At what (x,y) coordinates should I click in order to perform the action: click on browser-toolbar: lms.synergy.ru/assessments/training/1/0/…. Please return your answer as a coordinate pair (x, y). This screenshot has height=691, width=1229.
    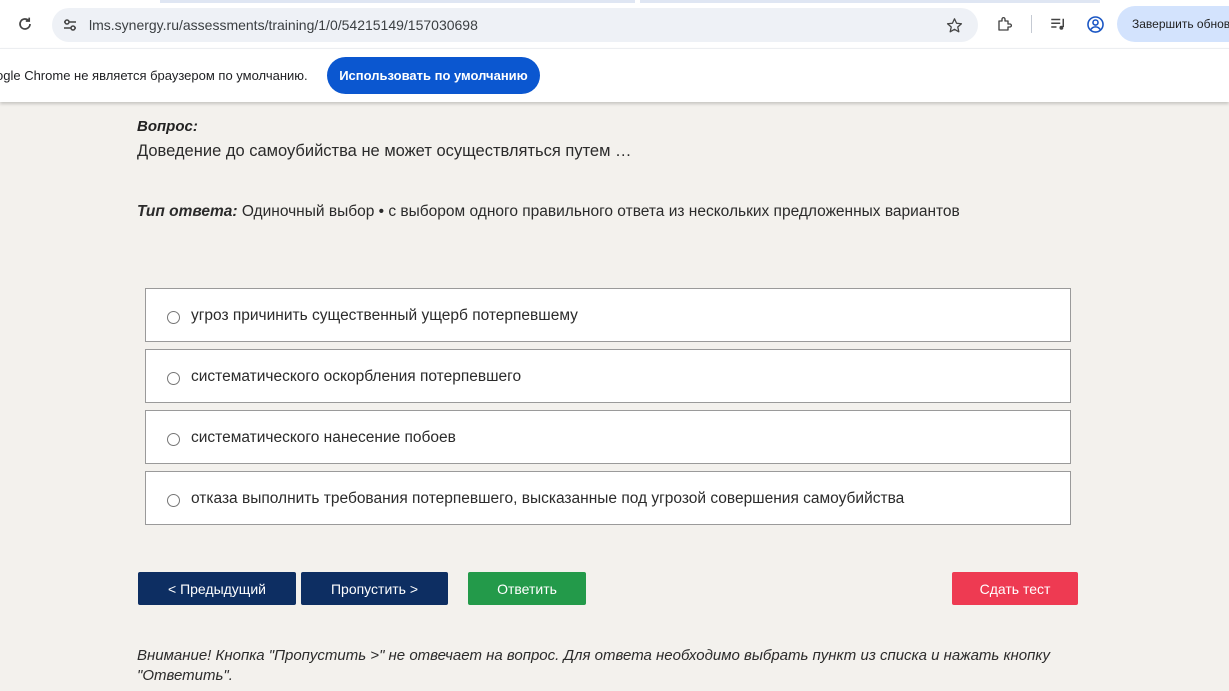
    Looking at the image, I should click on (614, 24).